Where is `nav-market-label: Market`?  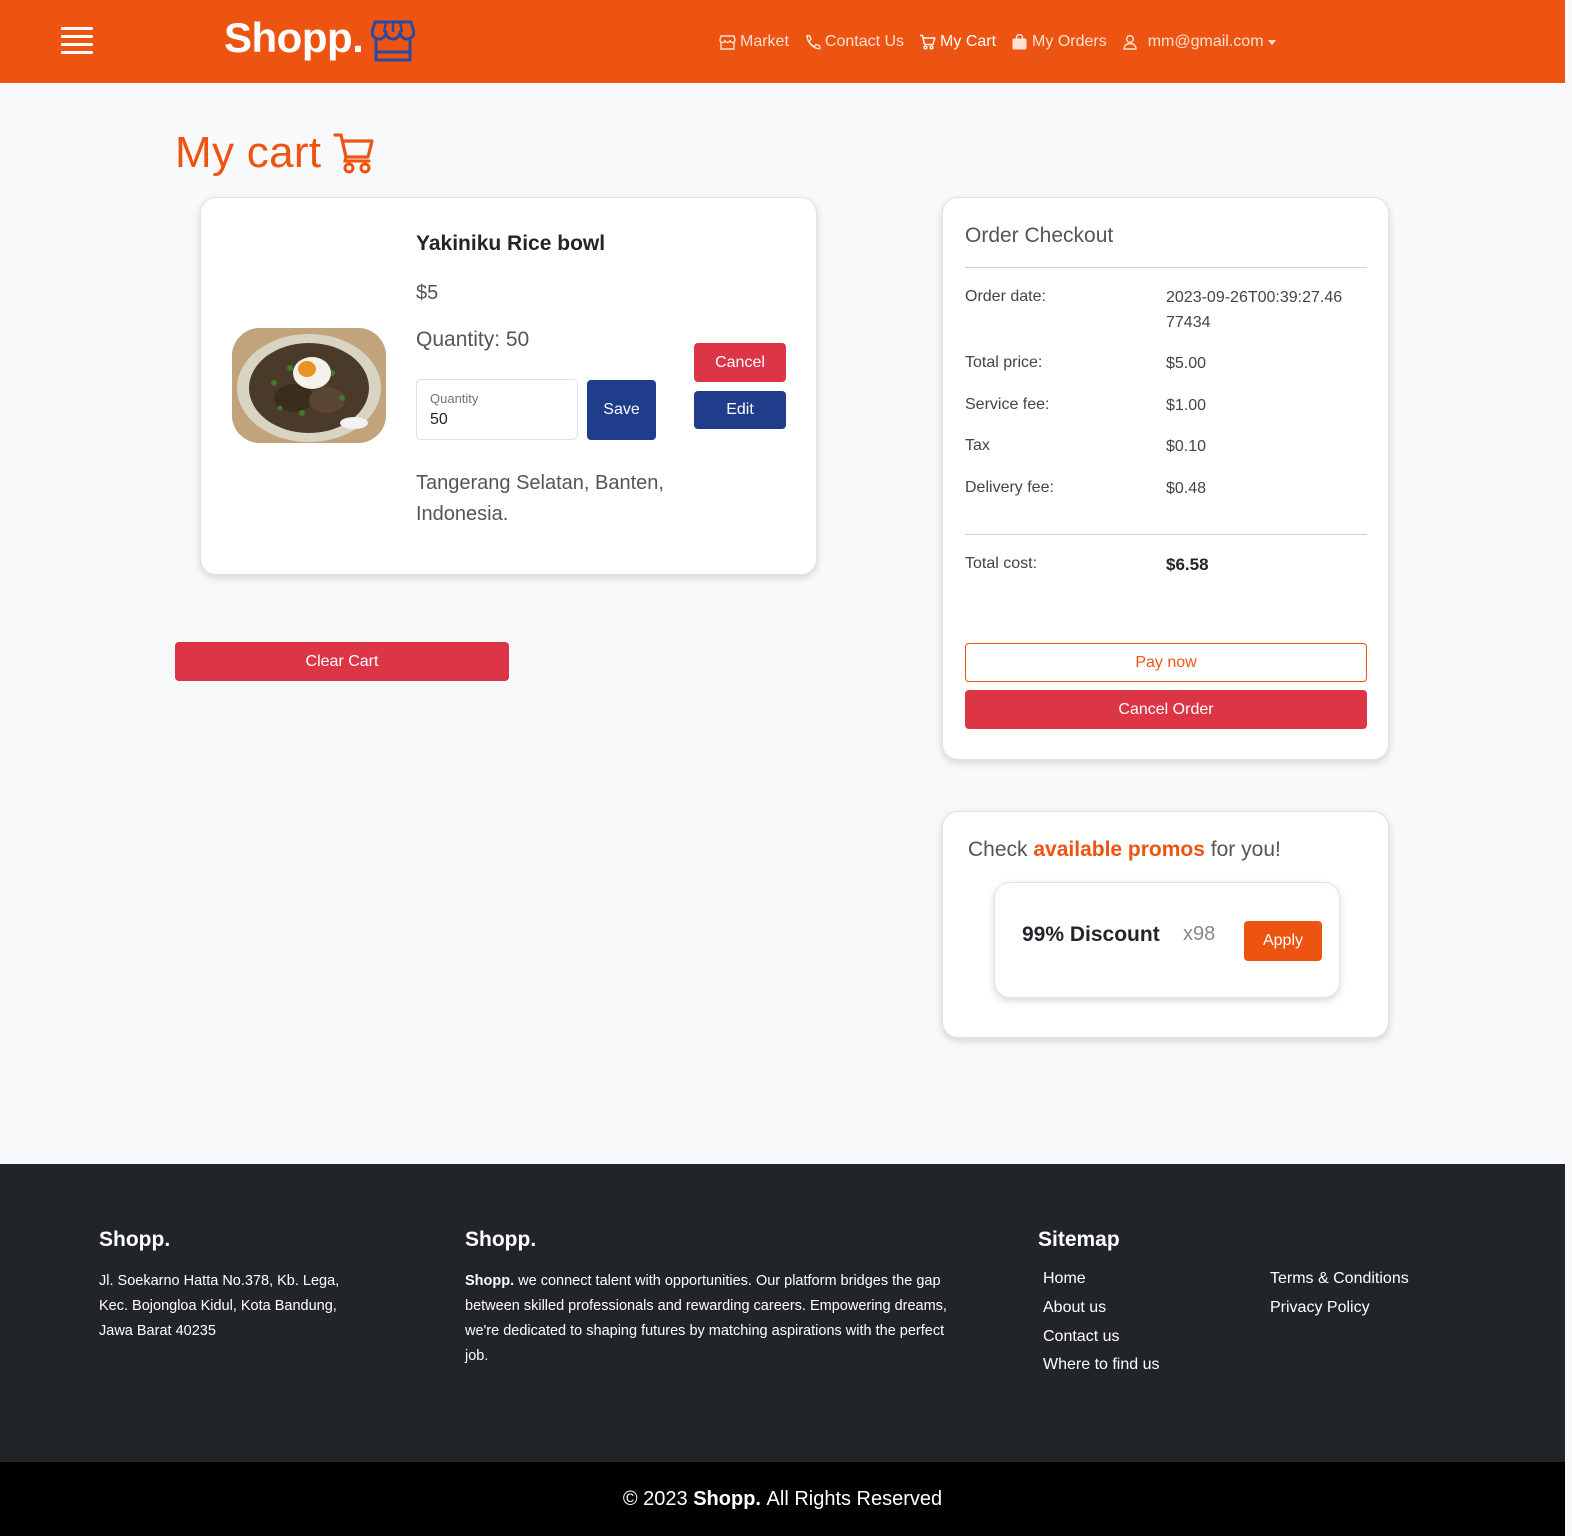 nav-market-label: Market is located at coordinates (764, 41).